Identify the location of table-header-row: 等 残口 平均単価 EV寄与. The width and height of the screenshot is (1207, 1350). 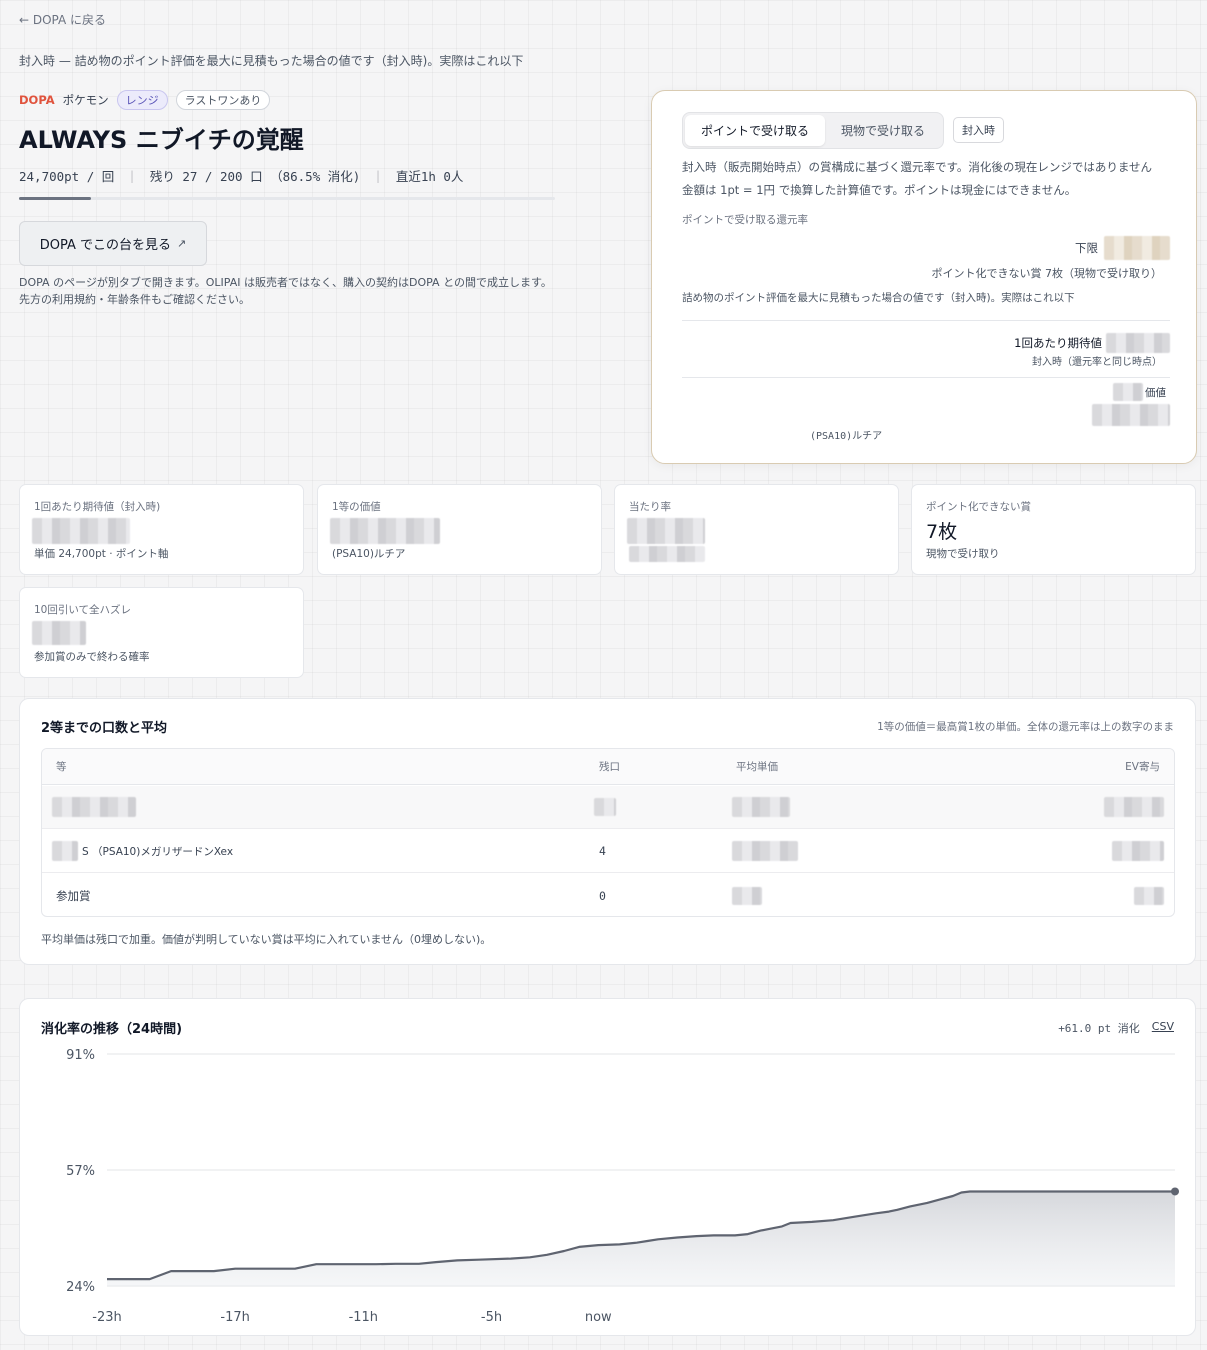
(608, 767).